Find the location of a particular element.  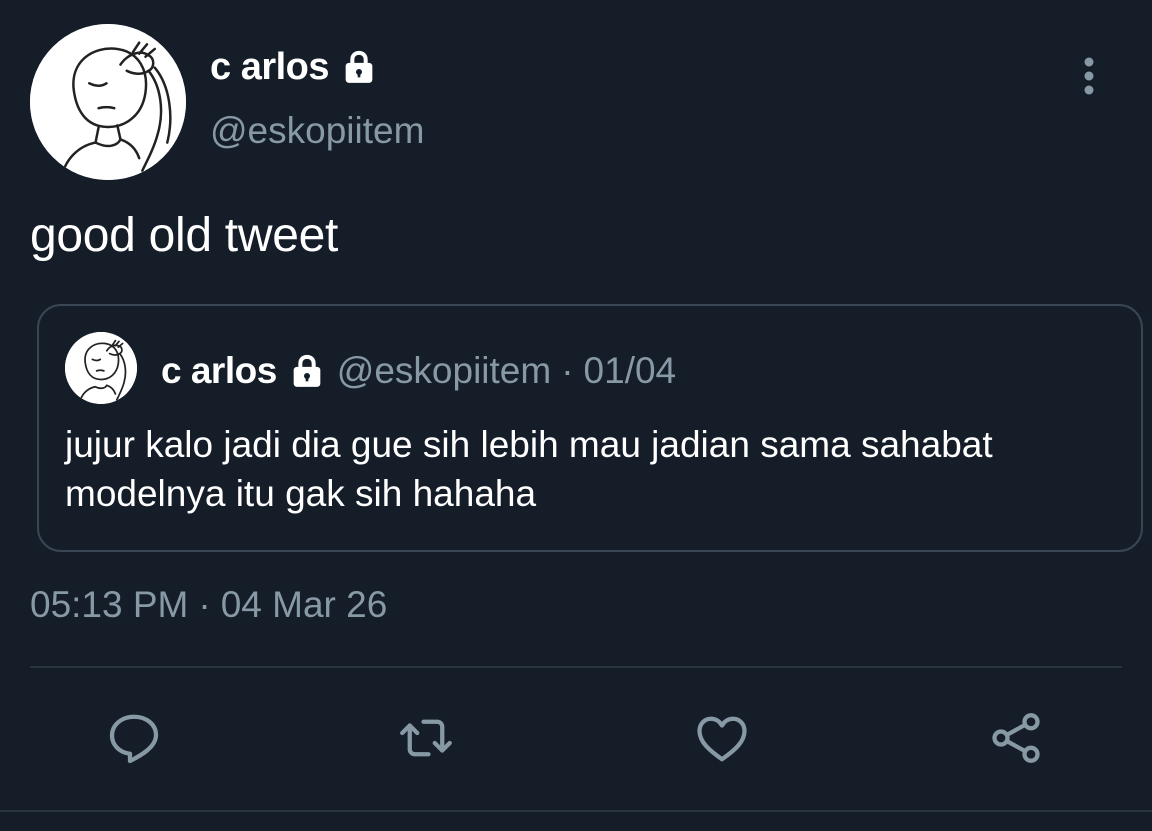

share-icon is located at coordinates (1016, 738).